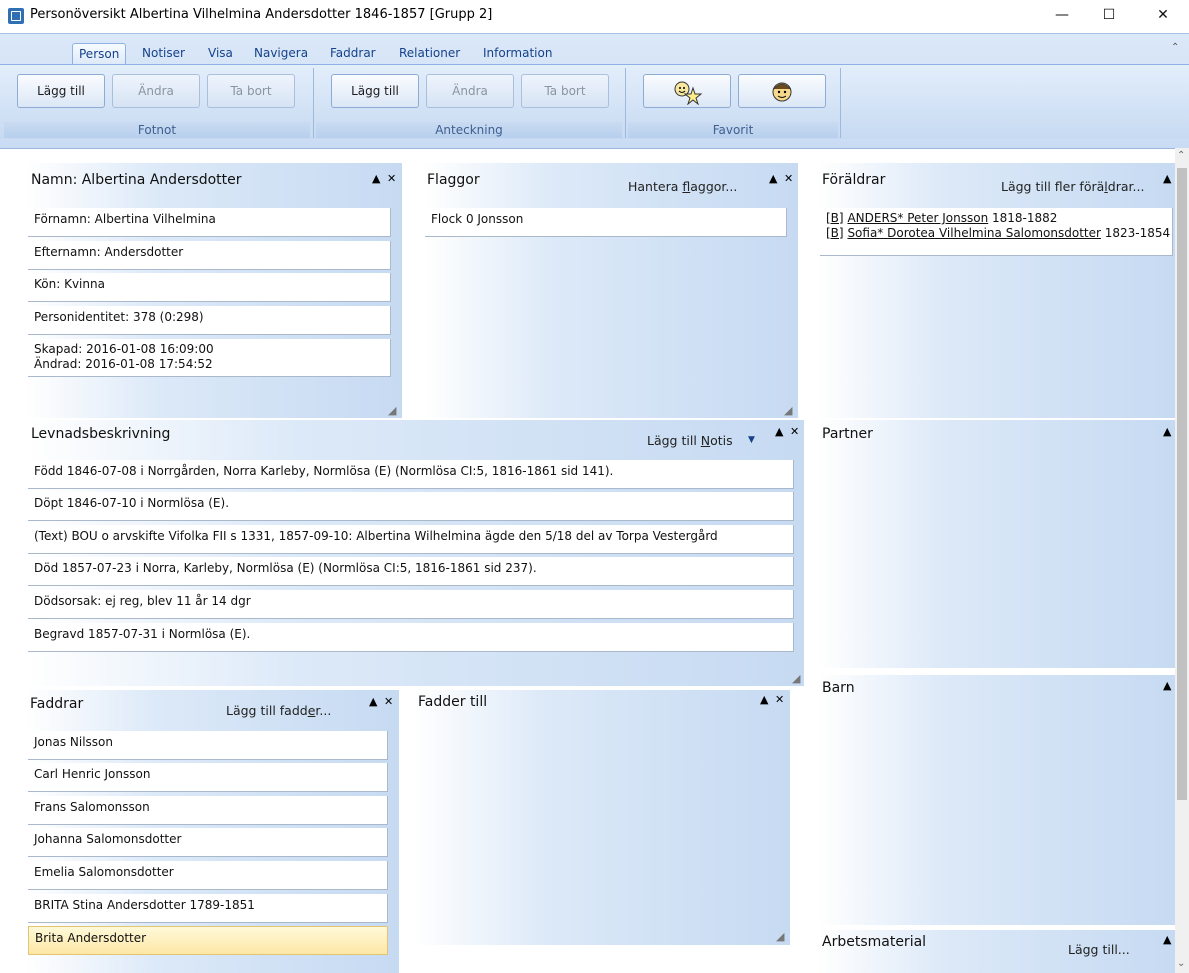  I want to click on fotnot-remove-button: Ta bort, so click(251, 91).